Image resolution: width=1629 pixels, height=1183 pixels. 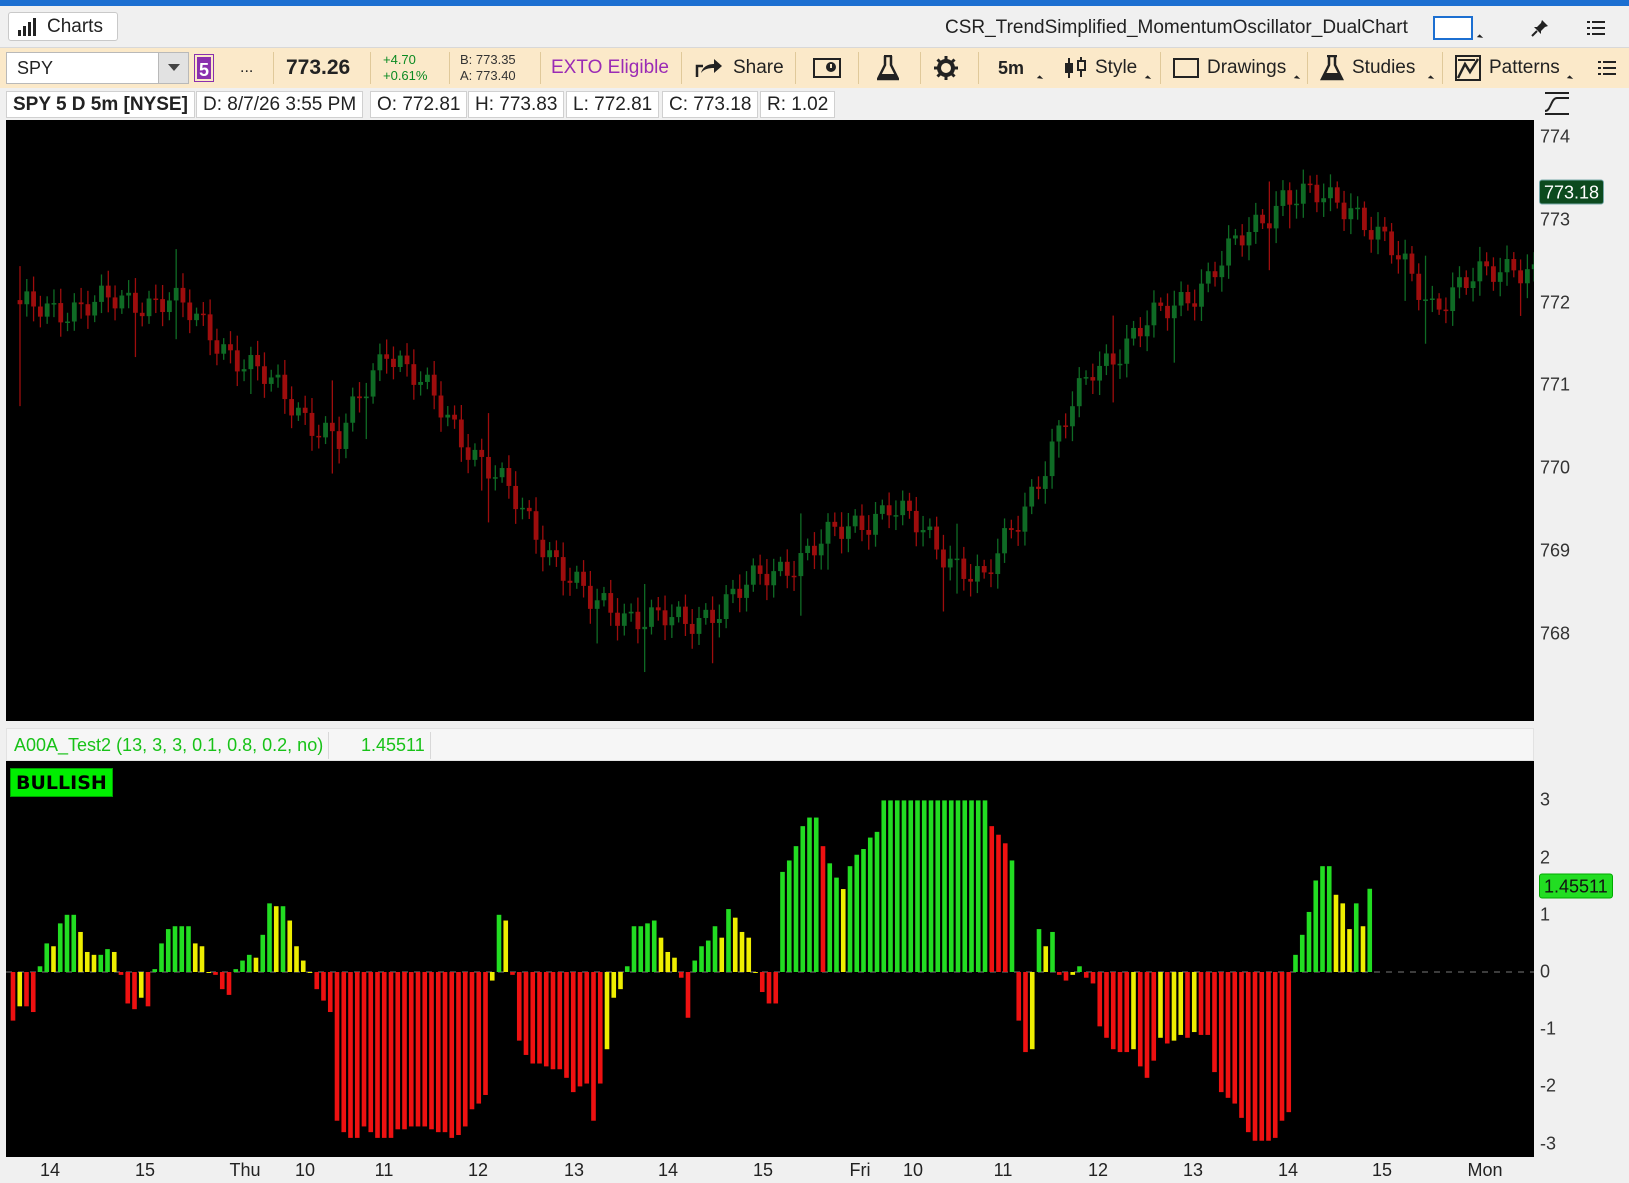 I want to click on lab-button, so click(x=888, y=68).